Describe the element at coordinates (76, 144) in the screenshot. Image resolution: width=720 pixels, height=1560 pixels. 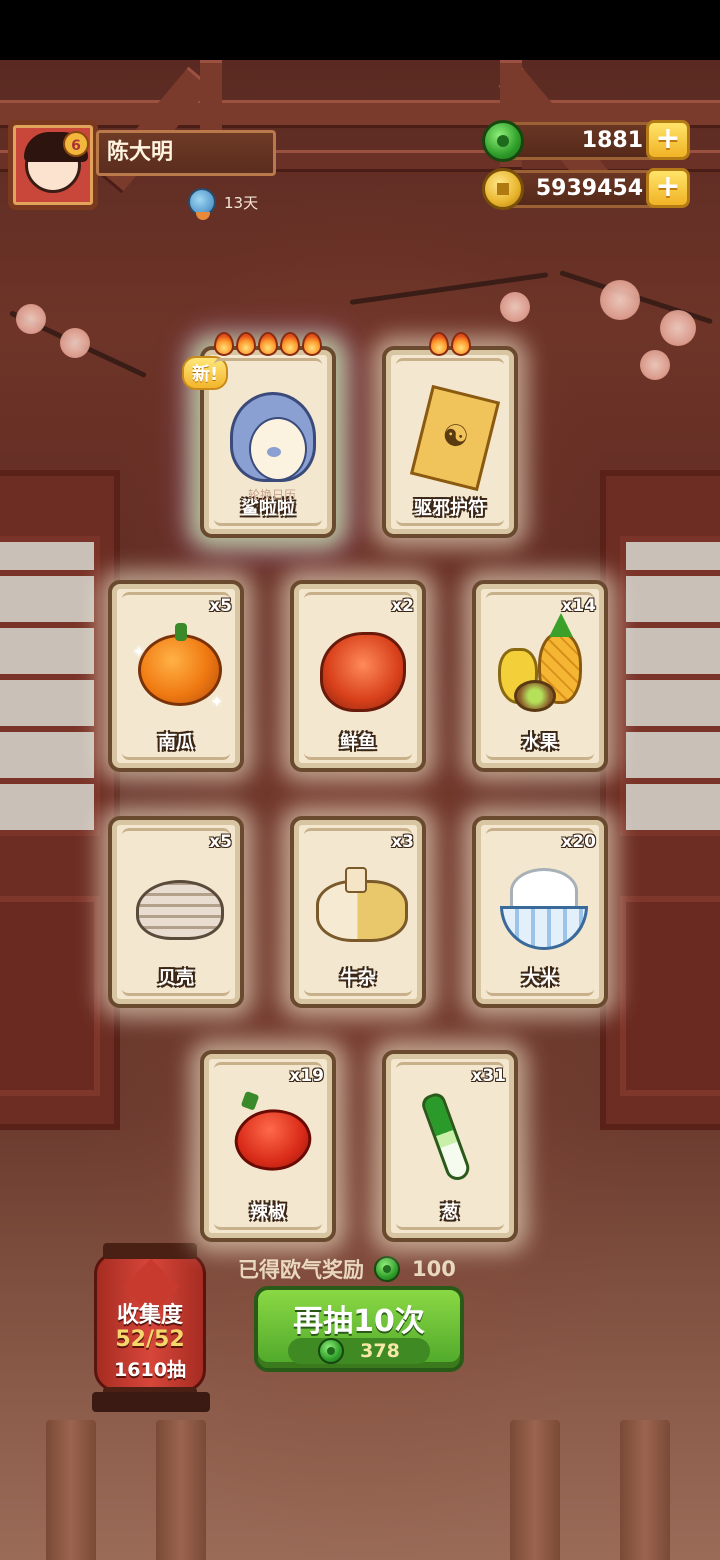
I see `level-badge: 6` at that location.